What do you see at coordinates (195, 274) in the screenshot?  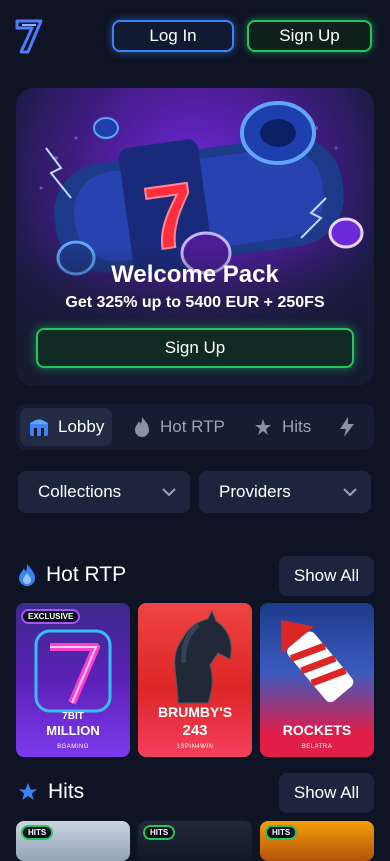 I see `banner-title: Welcome Pack` at bounding box center [195, 274].